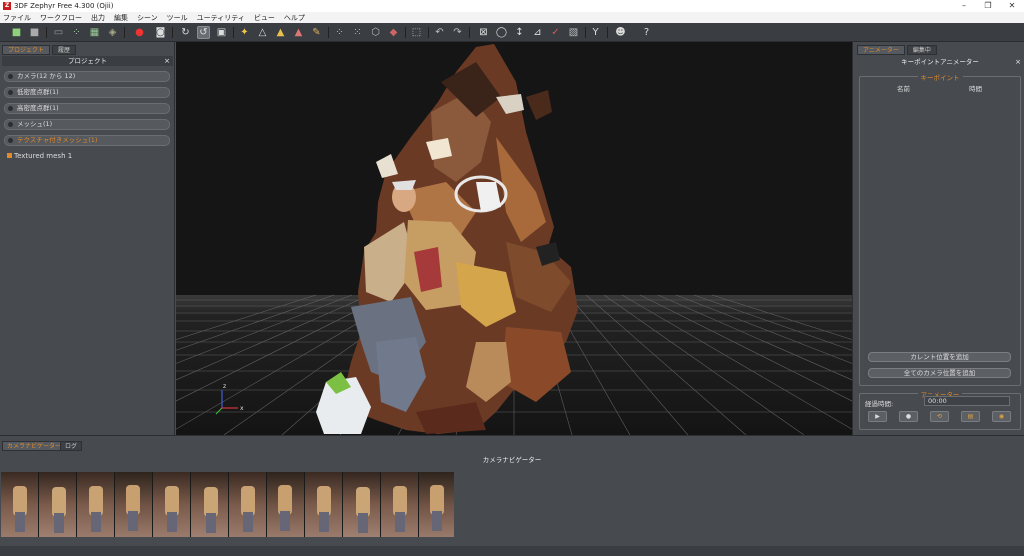  I want to click on camera-icon: ◙, so click(160, 32).